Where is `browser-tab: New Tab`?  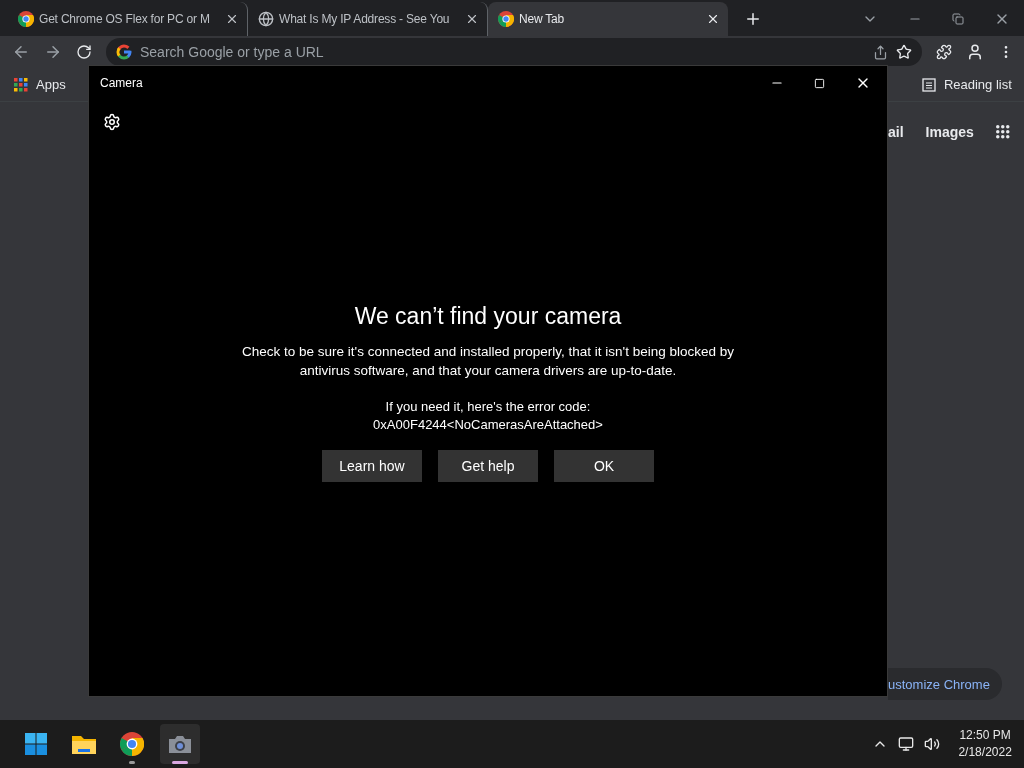
browser-tab: New Tab is located at coordinates (608, 19).